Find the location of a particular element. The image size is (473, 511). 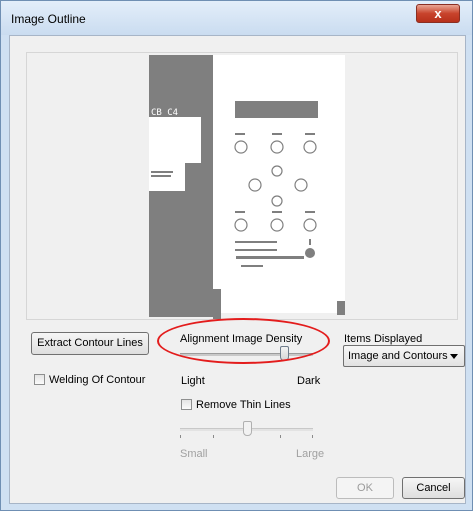

remove-thin-lines-checkbox is located at coordinates (186, 404).